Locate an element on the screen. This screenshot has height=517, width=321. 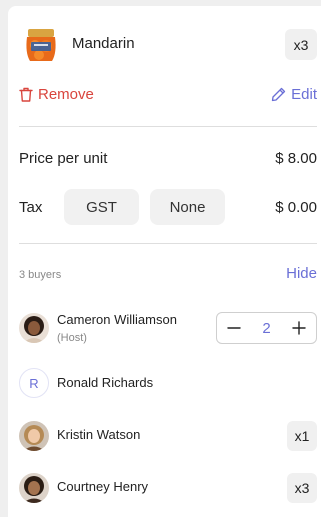
buyers-count: 3 buyers is located at coordinates (40, 275).